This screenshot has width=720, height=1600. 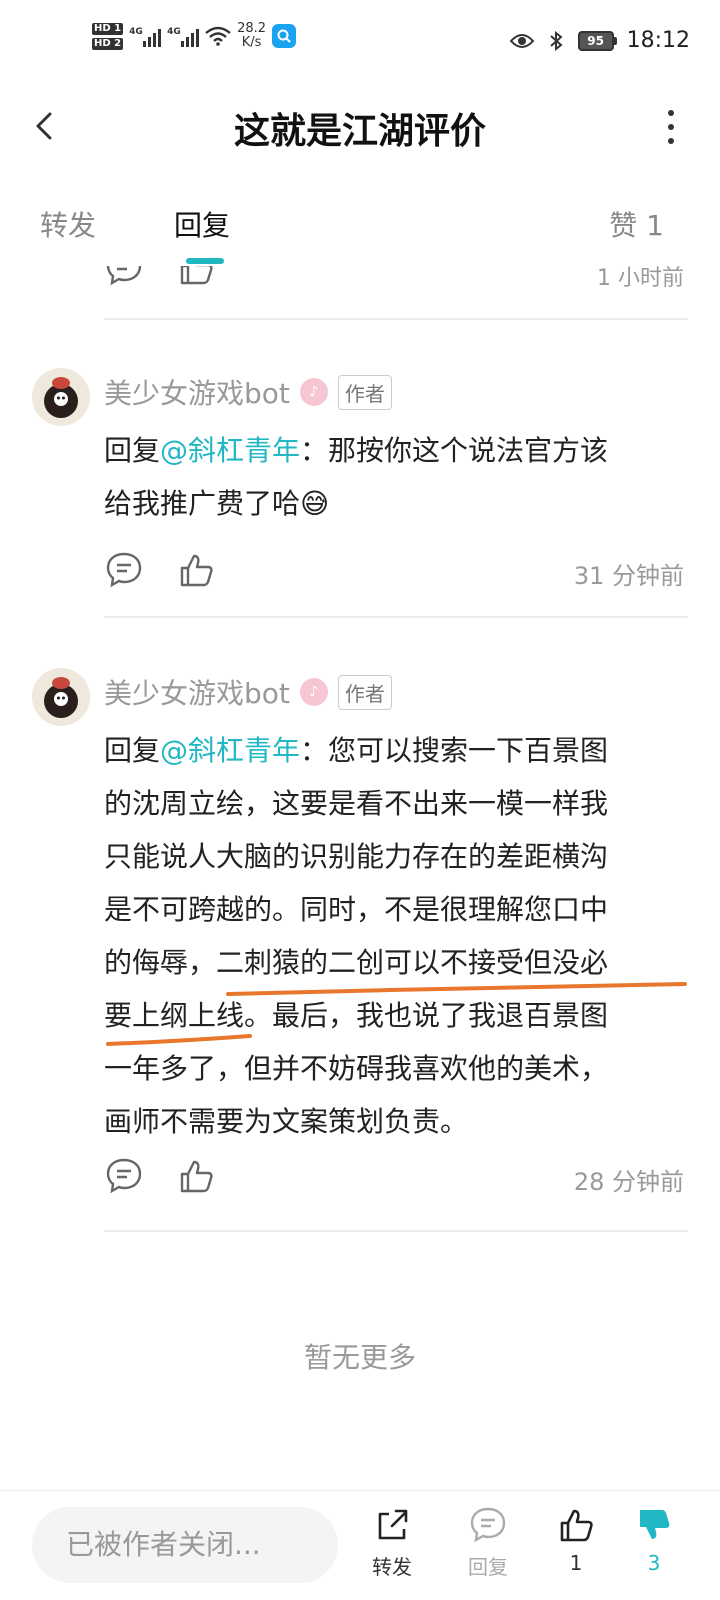 What do you see at coordinates (521, 40) in the screenshot?
I see `eye-icon` at bounding box center [521, 40].